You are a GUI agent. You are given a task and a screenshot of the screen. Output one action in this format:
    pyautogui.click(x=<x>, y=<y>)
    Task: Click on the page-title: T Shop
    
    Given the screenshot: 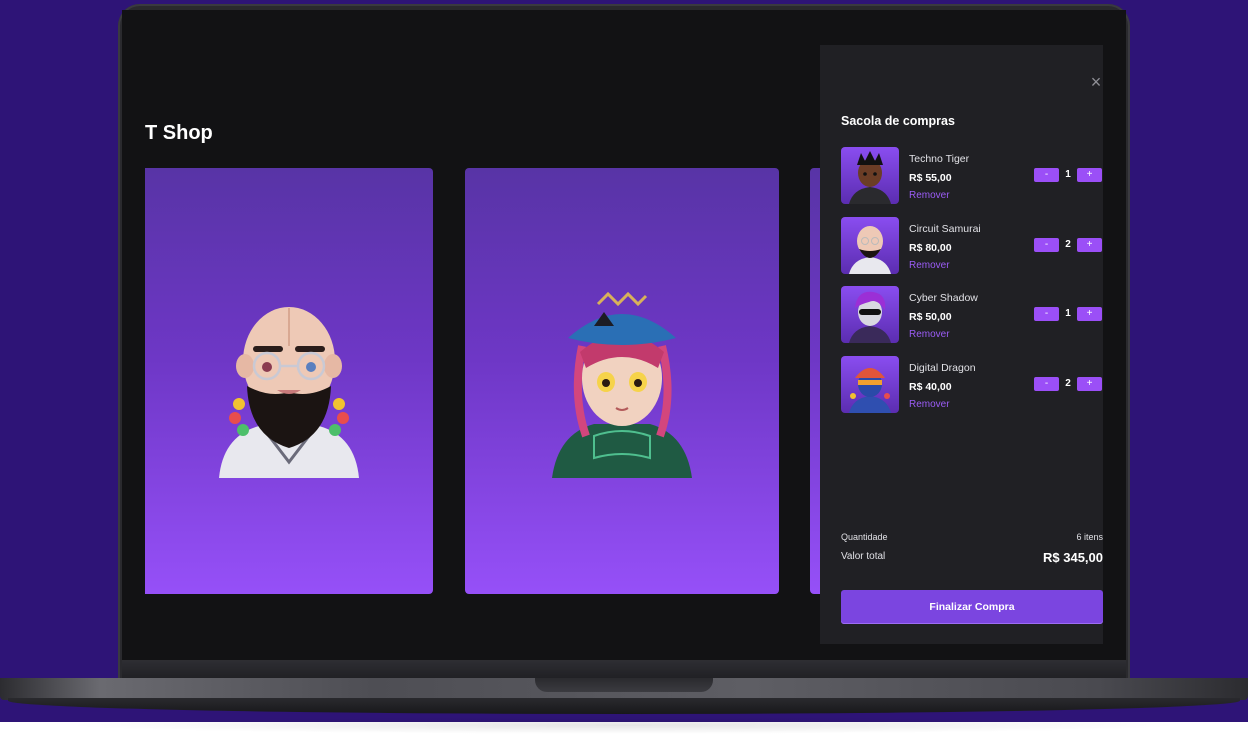 What is the action you would take?
    pyautogui.click(x=179, y=133)
    